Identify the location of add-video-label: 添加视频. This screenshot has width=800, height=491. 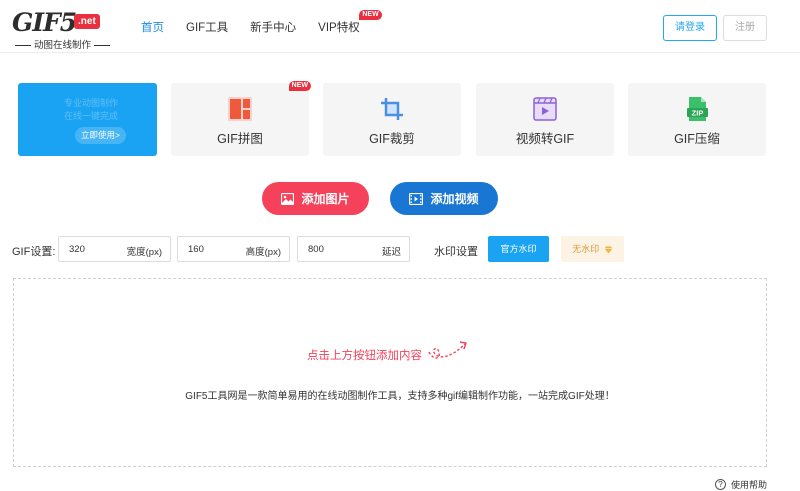
(454, 199).